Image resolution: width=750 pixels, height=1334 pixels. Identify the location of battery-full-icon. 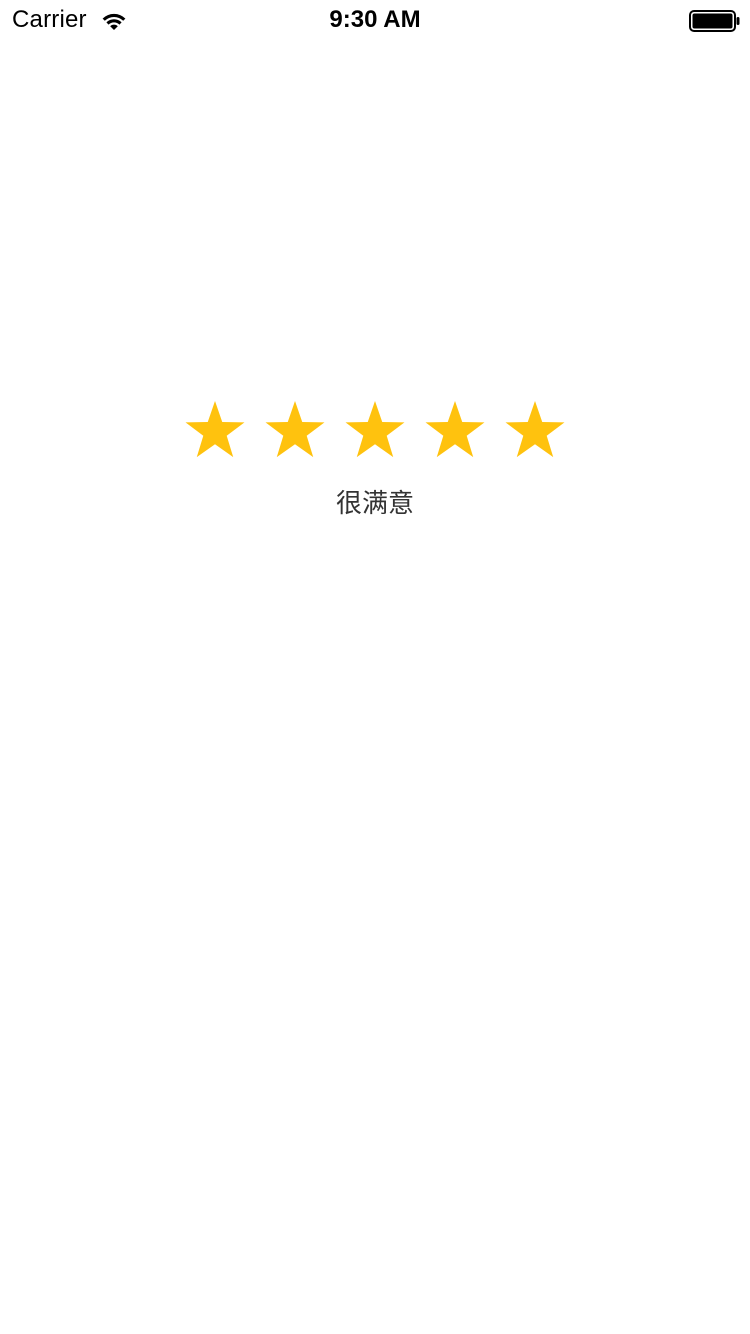
(715, 21).